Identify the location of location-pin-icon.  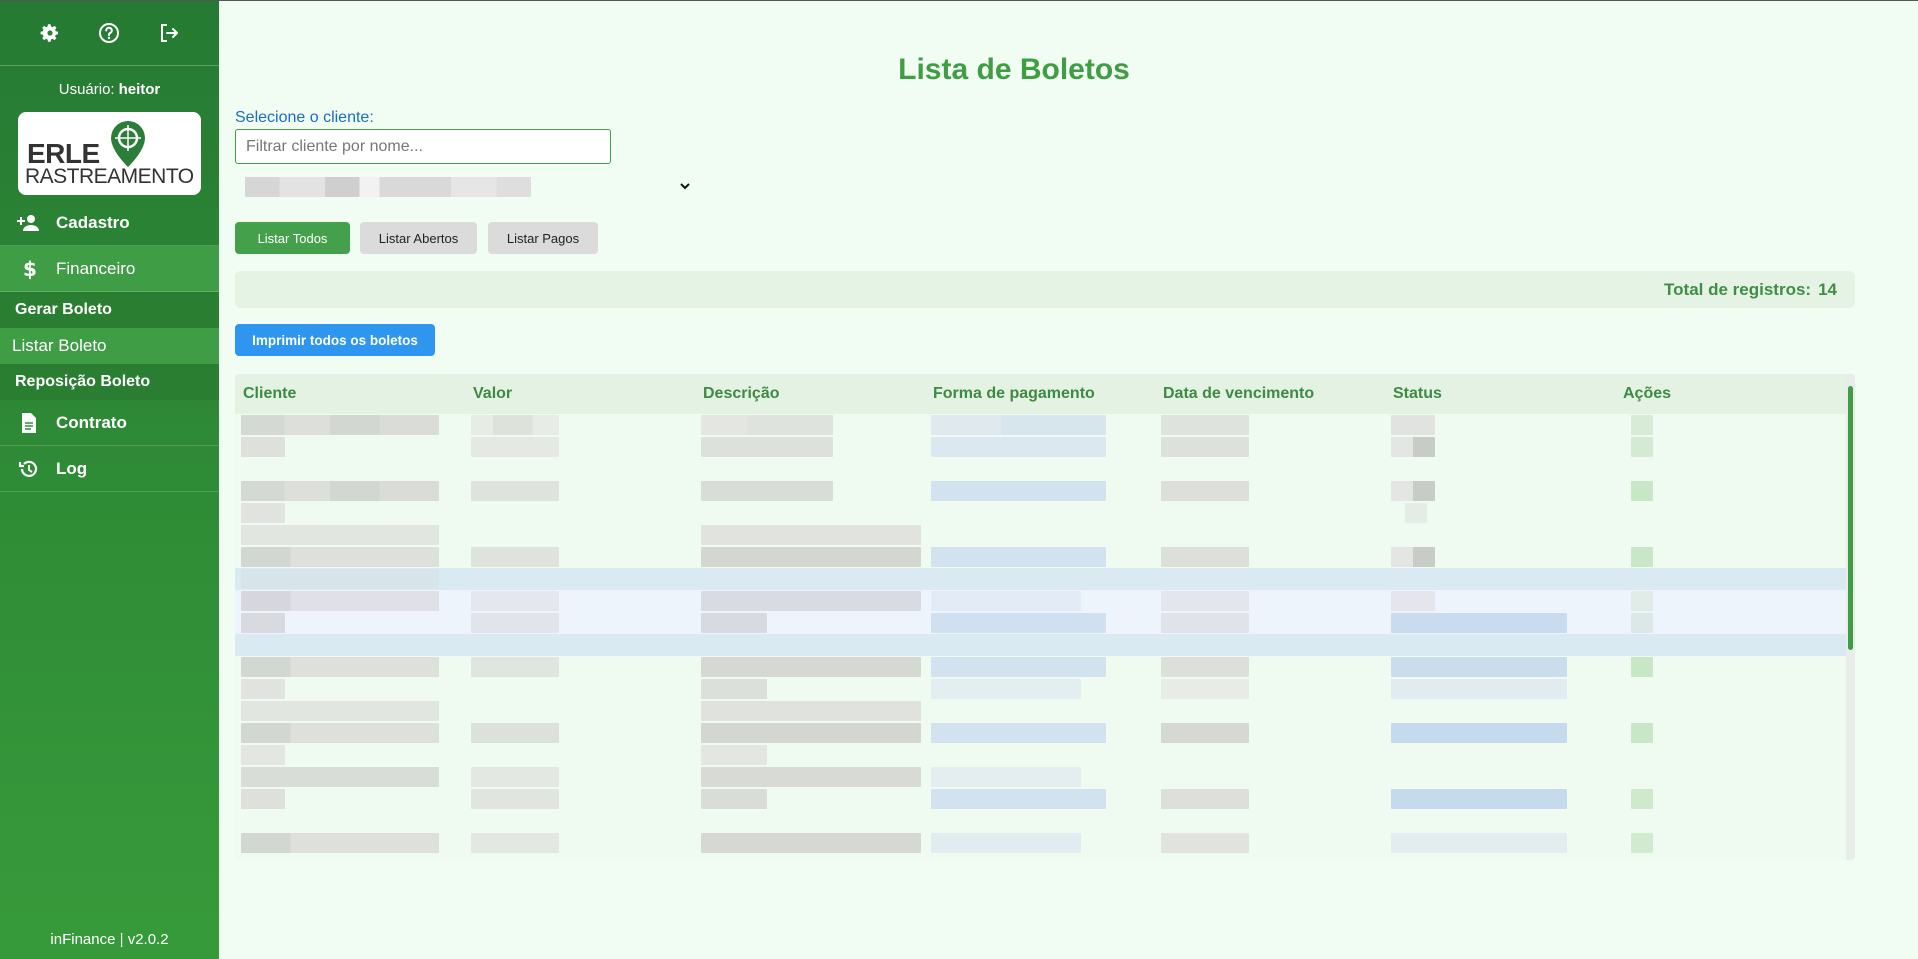
(128, 144).